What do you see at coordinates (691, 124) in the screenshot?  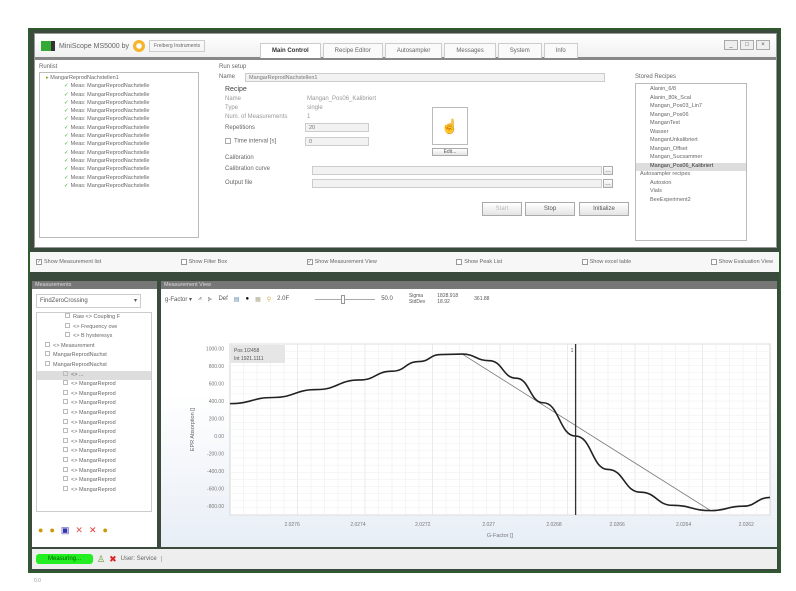 I see `stored-recipe-item: ManganTest` at bounding box center [691, 124].